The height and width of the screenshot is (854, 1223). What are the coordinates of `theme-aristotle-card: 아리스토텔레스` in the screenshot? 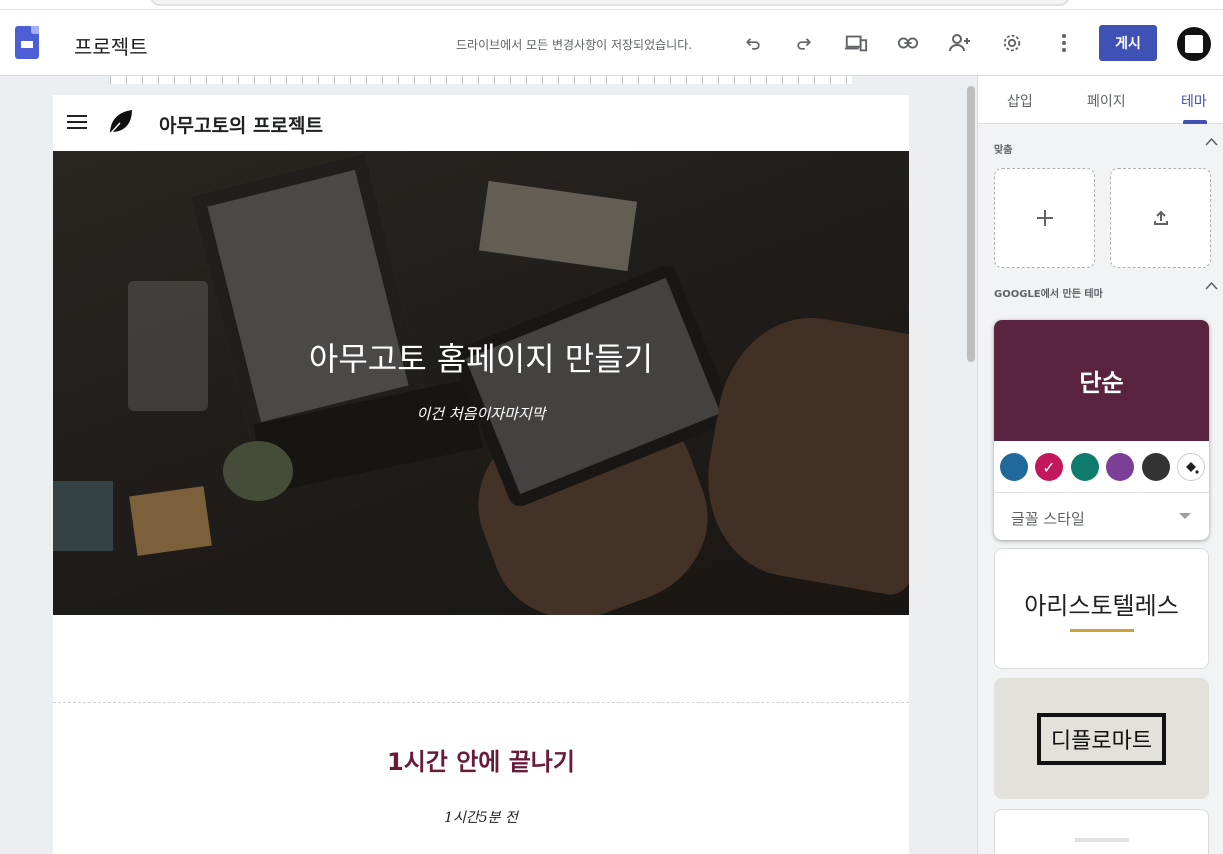 It's located at (1101, 608).